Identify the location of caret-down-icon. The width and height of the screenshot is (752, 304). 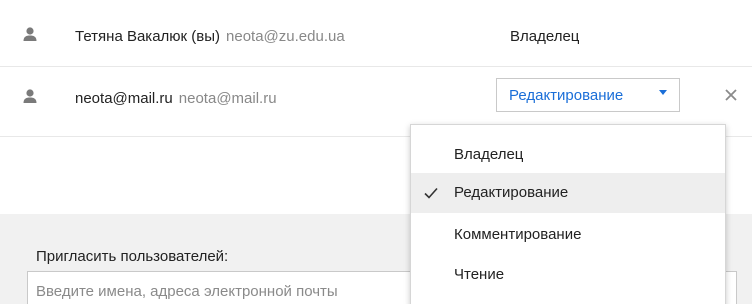
(663, 92).